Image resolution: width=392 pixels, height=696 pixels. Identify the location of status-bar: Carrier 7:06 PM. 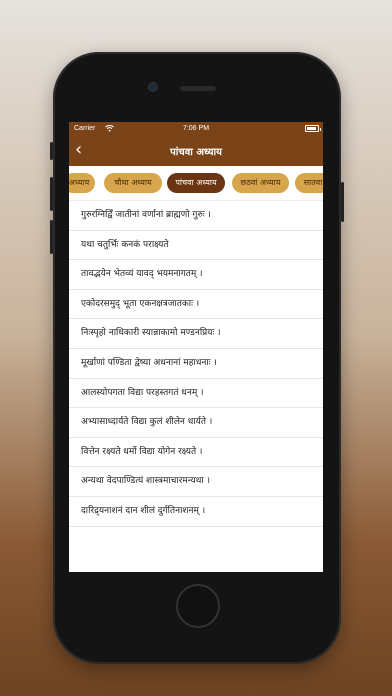
(196, 129).